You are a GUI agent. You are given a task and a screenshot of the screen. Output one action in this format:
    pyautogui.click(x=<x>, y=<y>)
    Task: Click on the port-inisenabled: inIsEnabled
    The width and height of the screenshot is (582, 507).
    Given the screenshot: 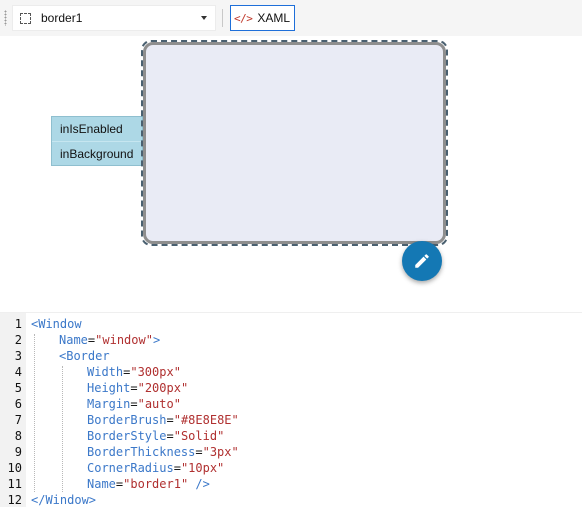 What is the action you would take?
    pyautogui.click(x=97, y=129)
    